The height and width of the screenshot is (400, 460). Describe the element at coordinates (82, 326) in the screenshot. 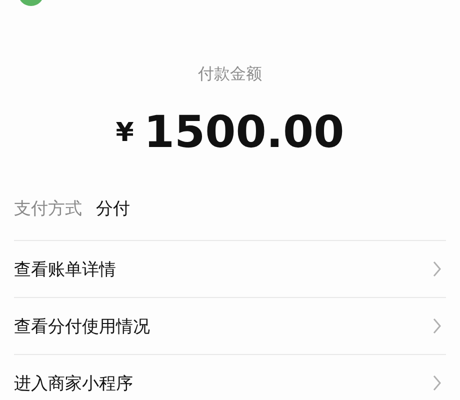

I see `menu-item: 查看分付使用情况` at that location.